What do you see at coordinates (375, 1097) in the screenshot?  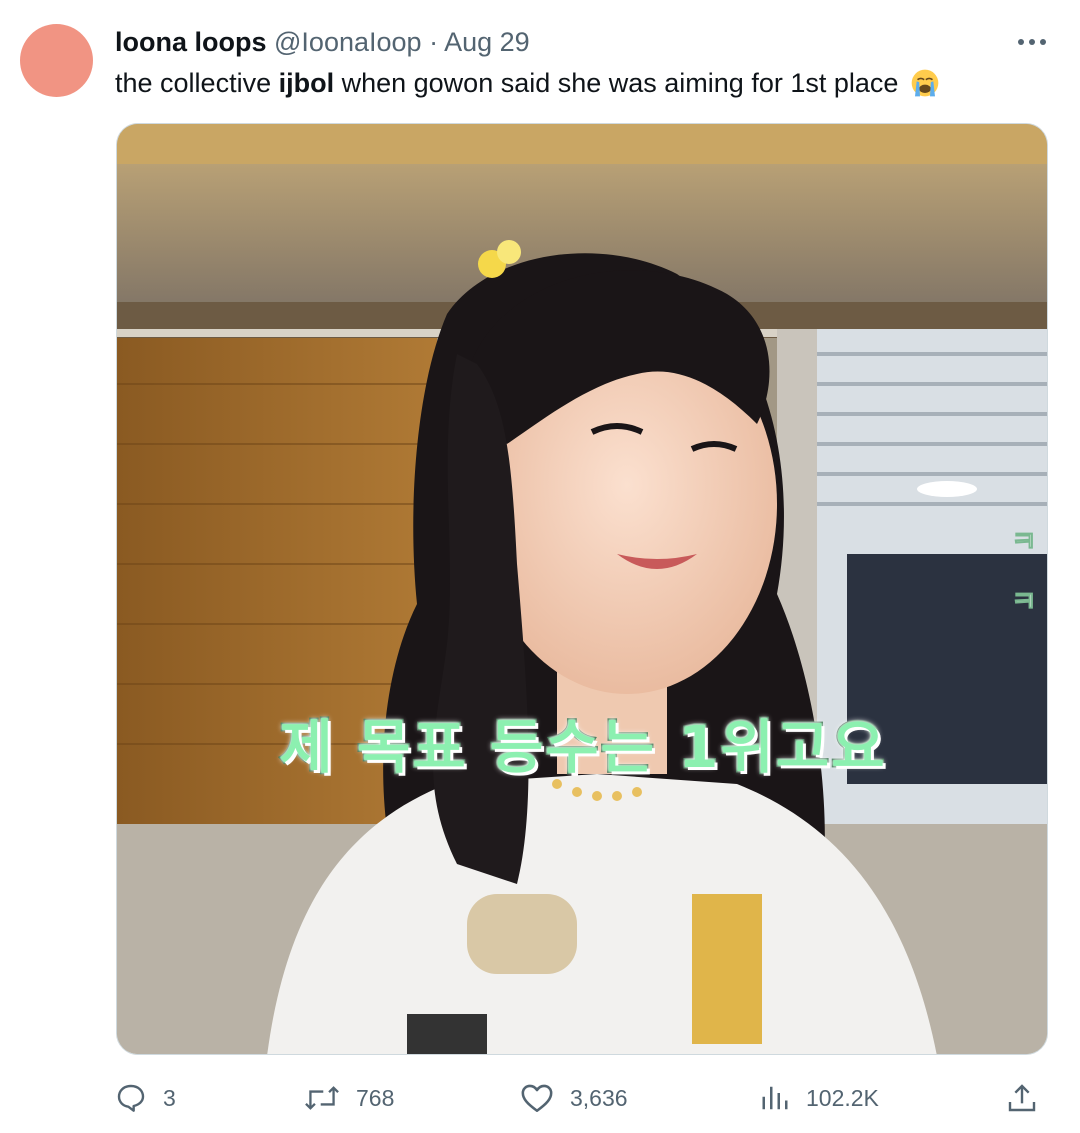 I see `repost-count: 768` at bounding box center [375, 1097].